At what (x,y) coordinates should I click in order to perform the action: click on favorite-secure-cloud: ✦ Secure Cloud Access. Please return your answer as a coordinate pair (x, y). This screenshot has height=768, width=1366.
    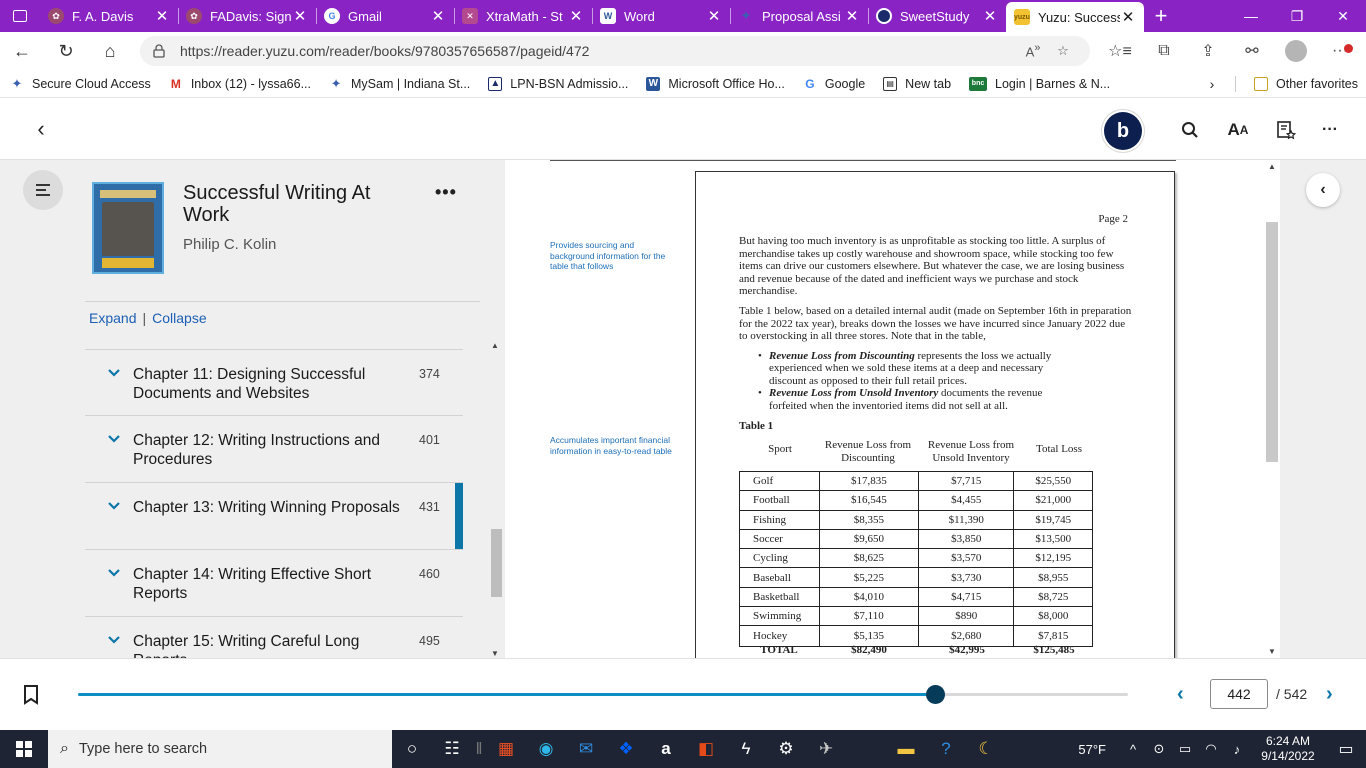
    Looking at the image, I should click on (79, 83).